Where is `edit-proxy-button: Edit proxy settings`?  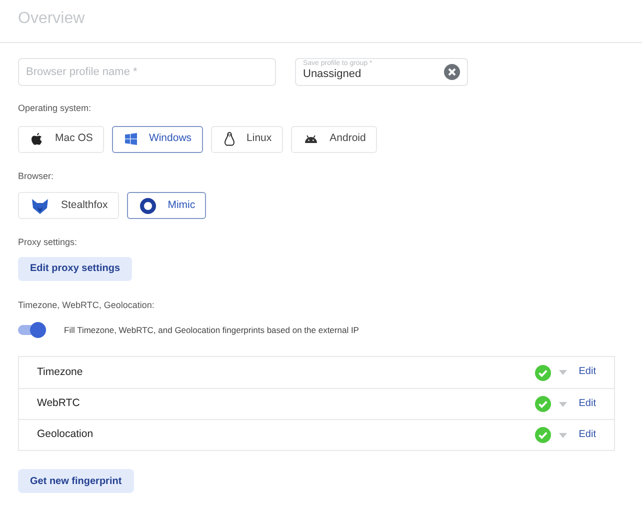 edit-proxy-button: Edit proxy settings is located at coordinates (75, 268).